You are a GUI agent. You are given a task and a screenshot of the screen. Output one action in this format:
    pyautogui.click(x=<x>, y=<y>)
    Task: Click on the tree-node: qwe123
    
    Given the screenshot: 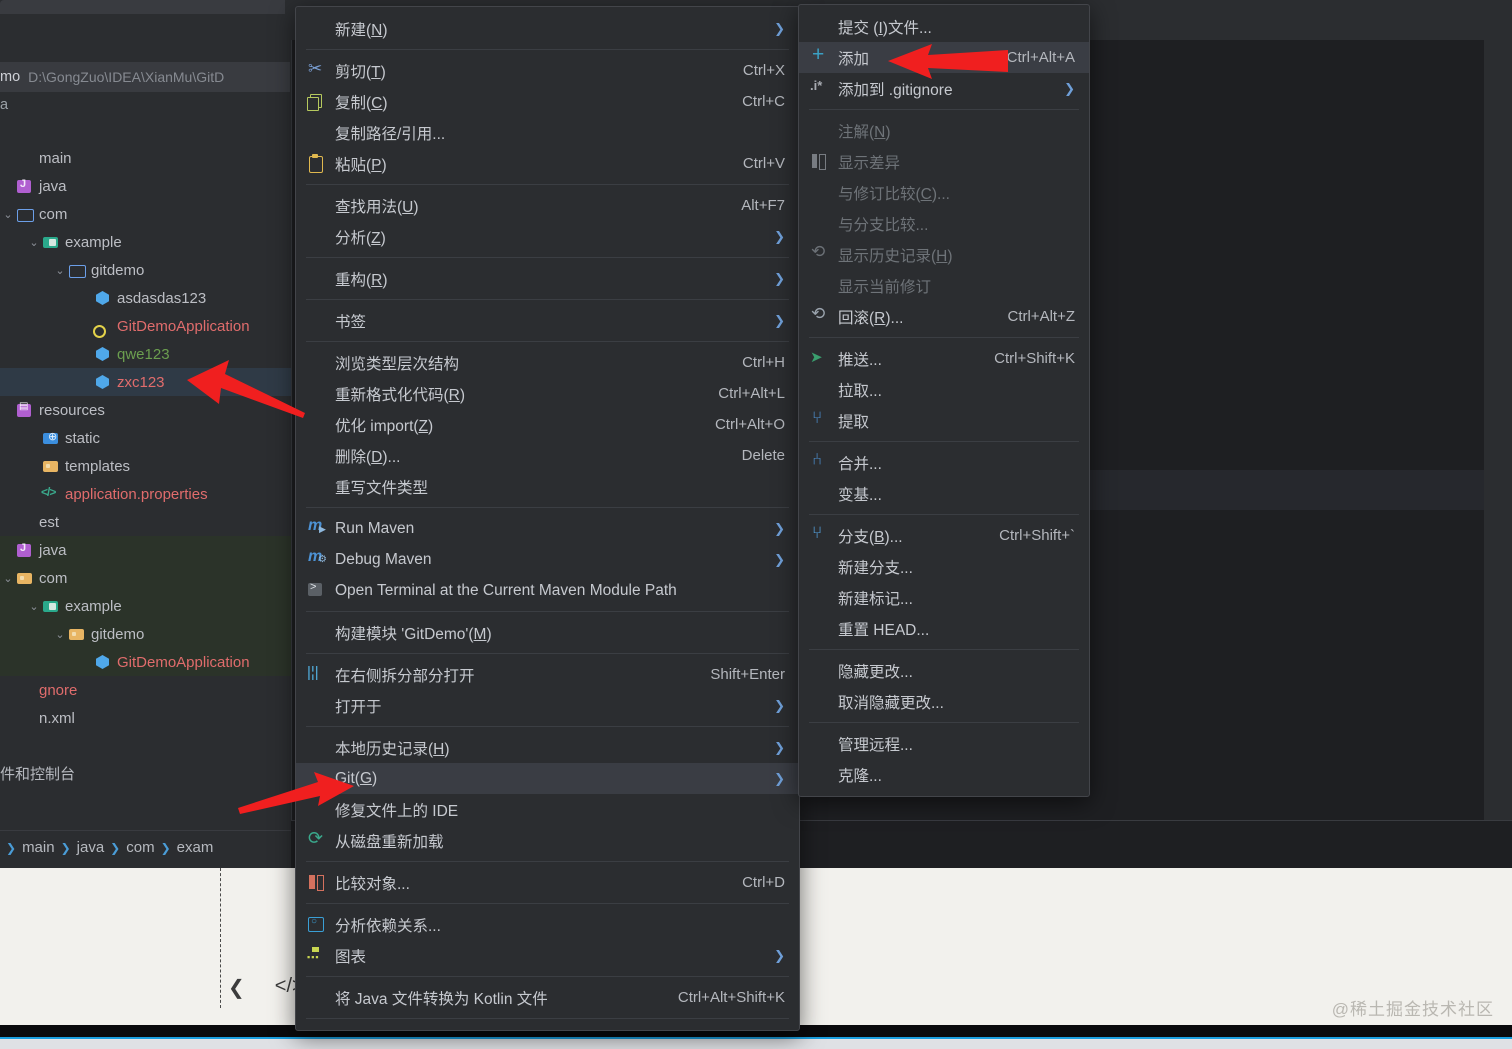 What is the action you would take?
    pyautogui.click(x=145, y=354)
    